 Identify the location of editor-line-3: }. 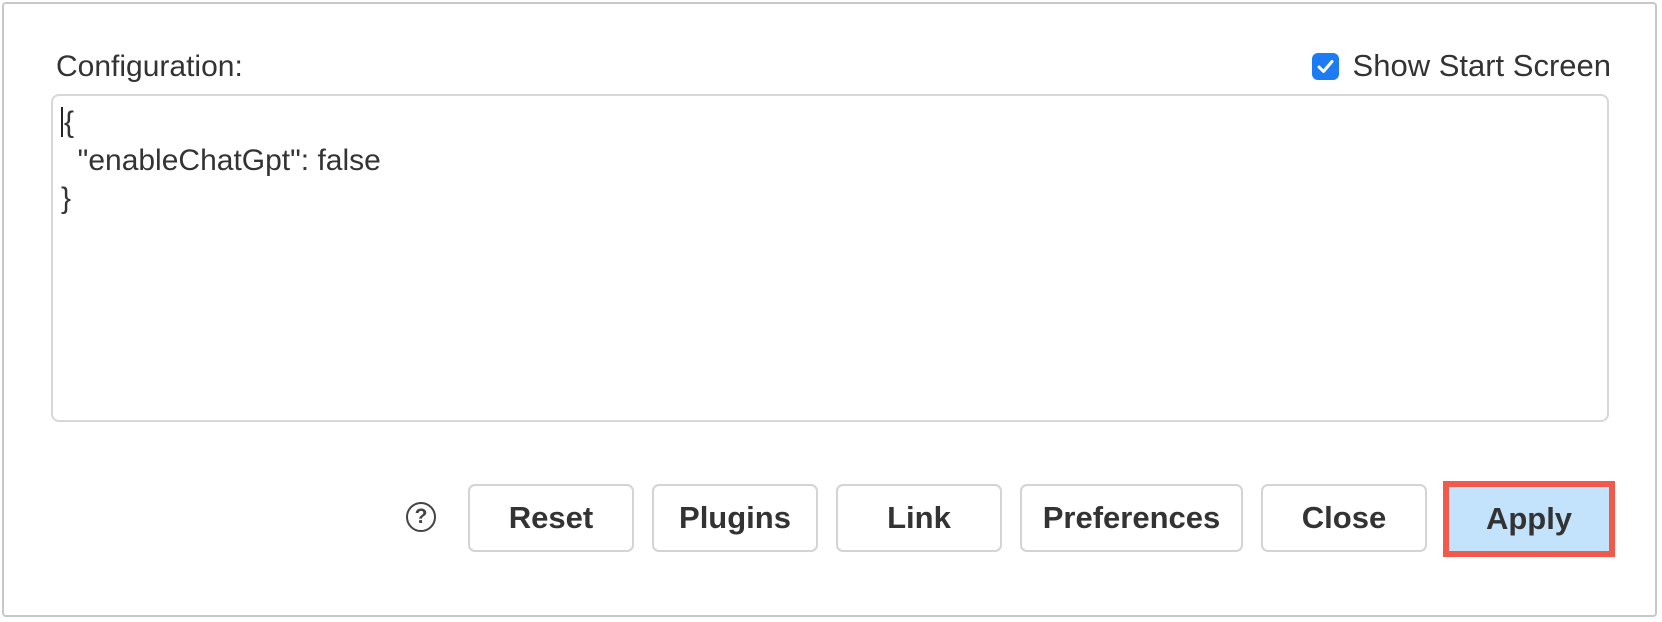
(66, 198).